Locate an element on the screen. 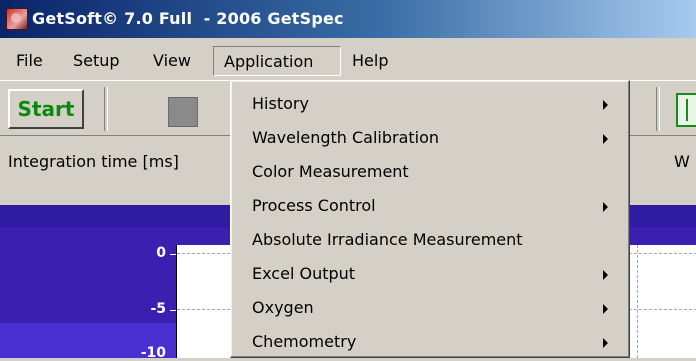  menu-setup: Setup is located at coordinates (96, 61).